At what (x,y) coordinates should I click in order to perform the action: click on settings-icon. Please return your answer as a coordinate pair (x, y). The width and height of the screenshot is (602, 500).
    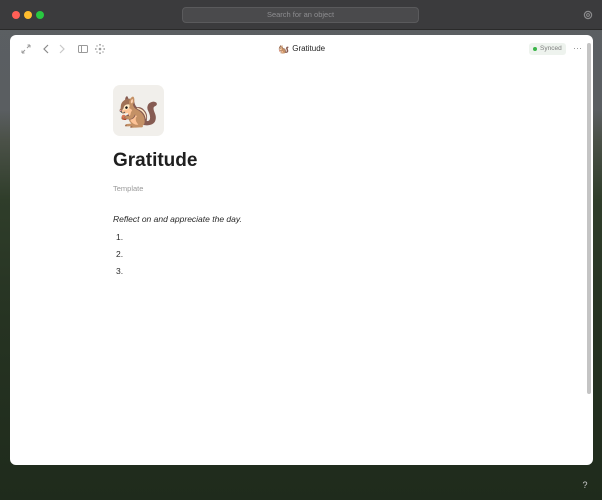
    Looking at the image, I should click on (588, 15).